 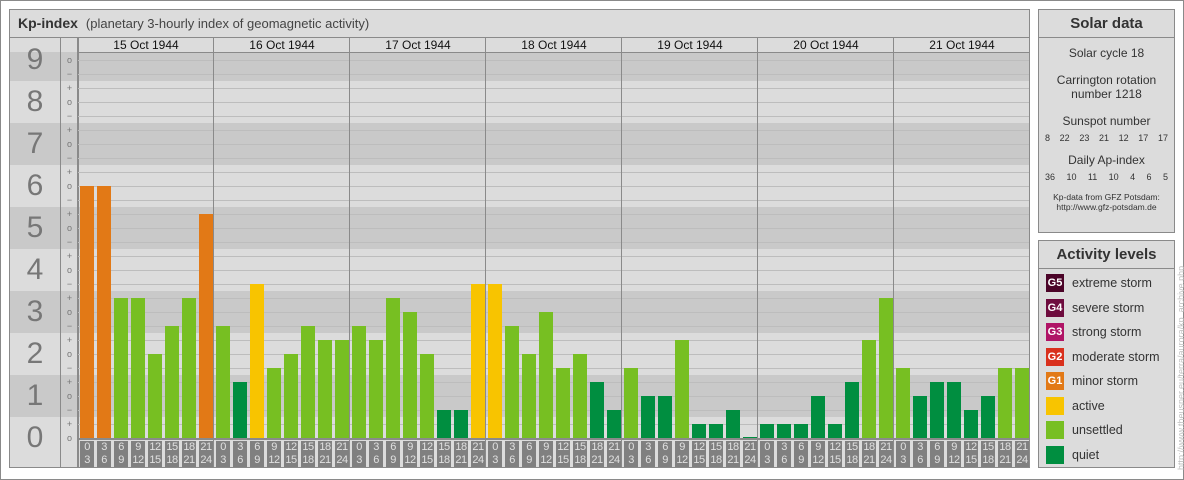 What do you see at coordinates (189, 460) in the screenshot?
I see `interval-end: 21` at bounding box center [189, 460].